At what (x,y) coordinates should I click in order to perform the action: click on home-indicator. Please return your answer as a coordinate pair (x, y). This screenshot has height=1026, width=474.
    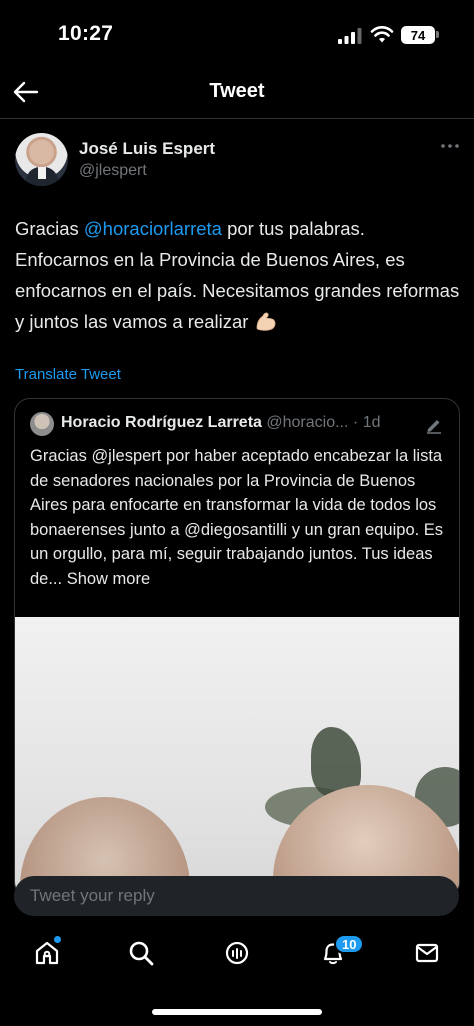
    Looking at the image, I should click on (237, 1012).